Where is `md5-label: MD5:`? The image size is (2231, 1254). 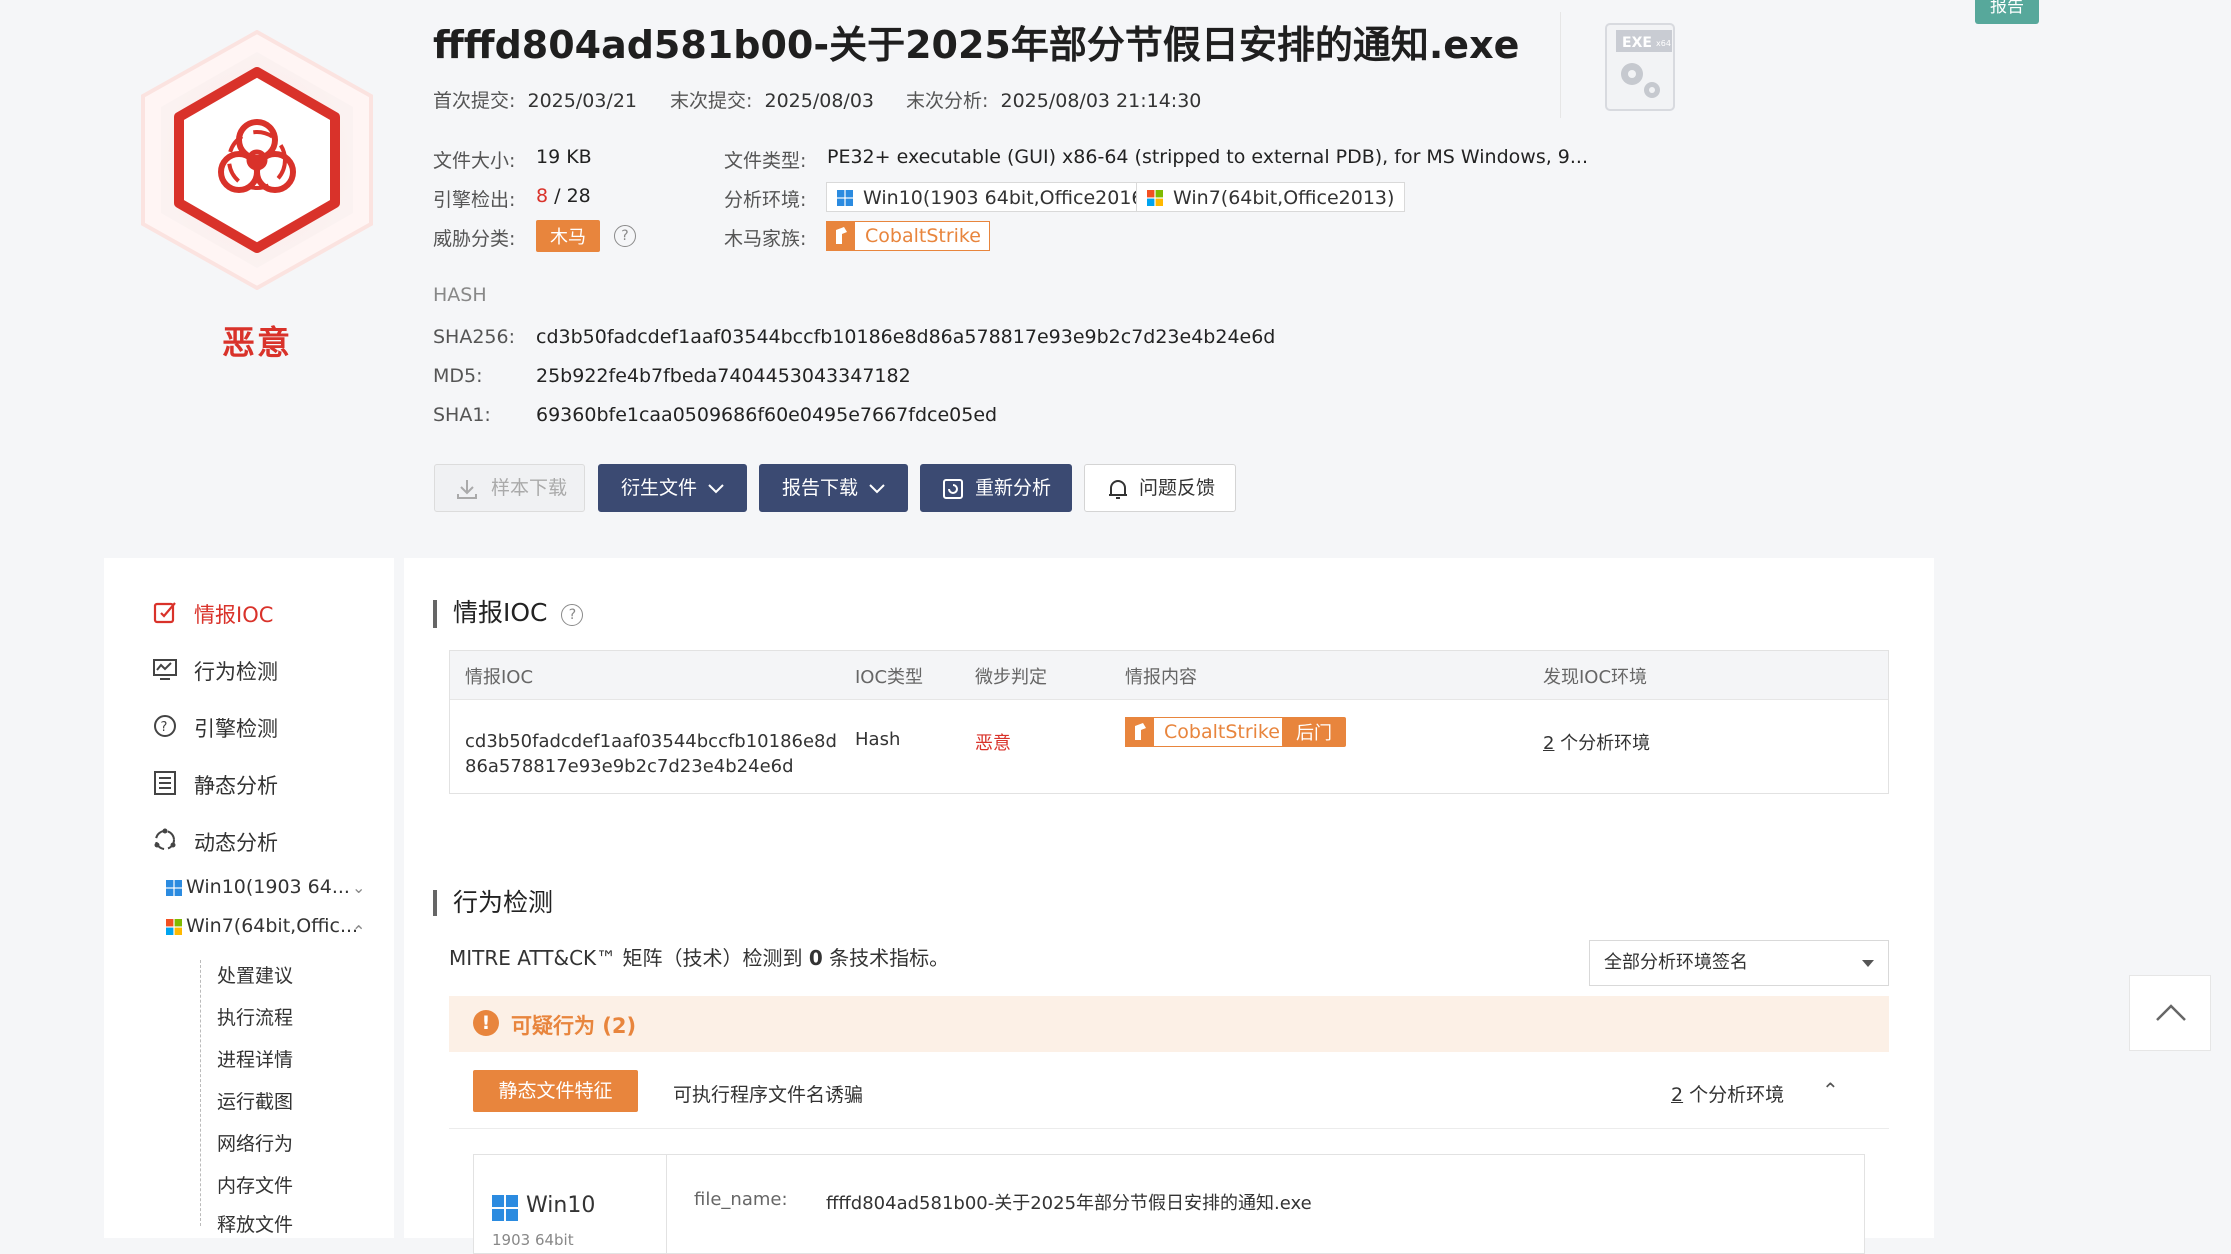 md5-label: MD5: is located at coordinates (458, 376).